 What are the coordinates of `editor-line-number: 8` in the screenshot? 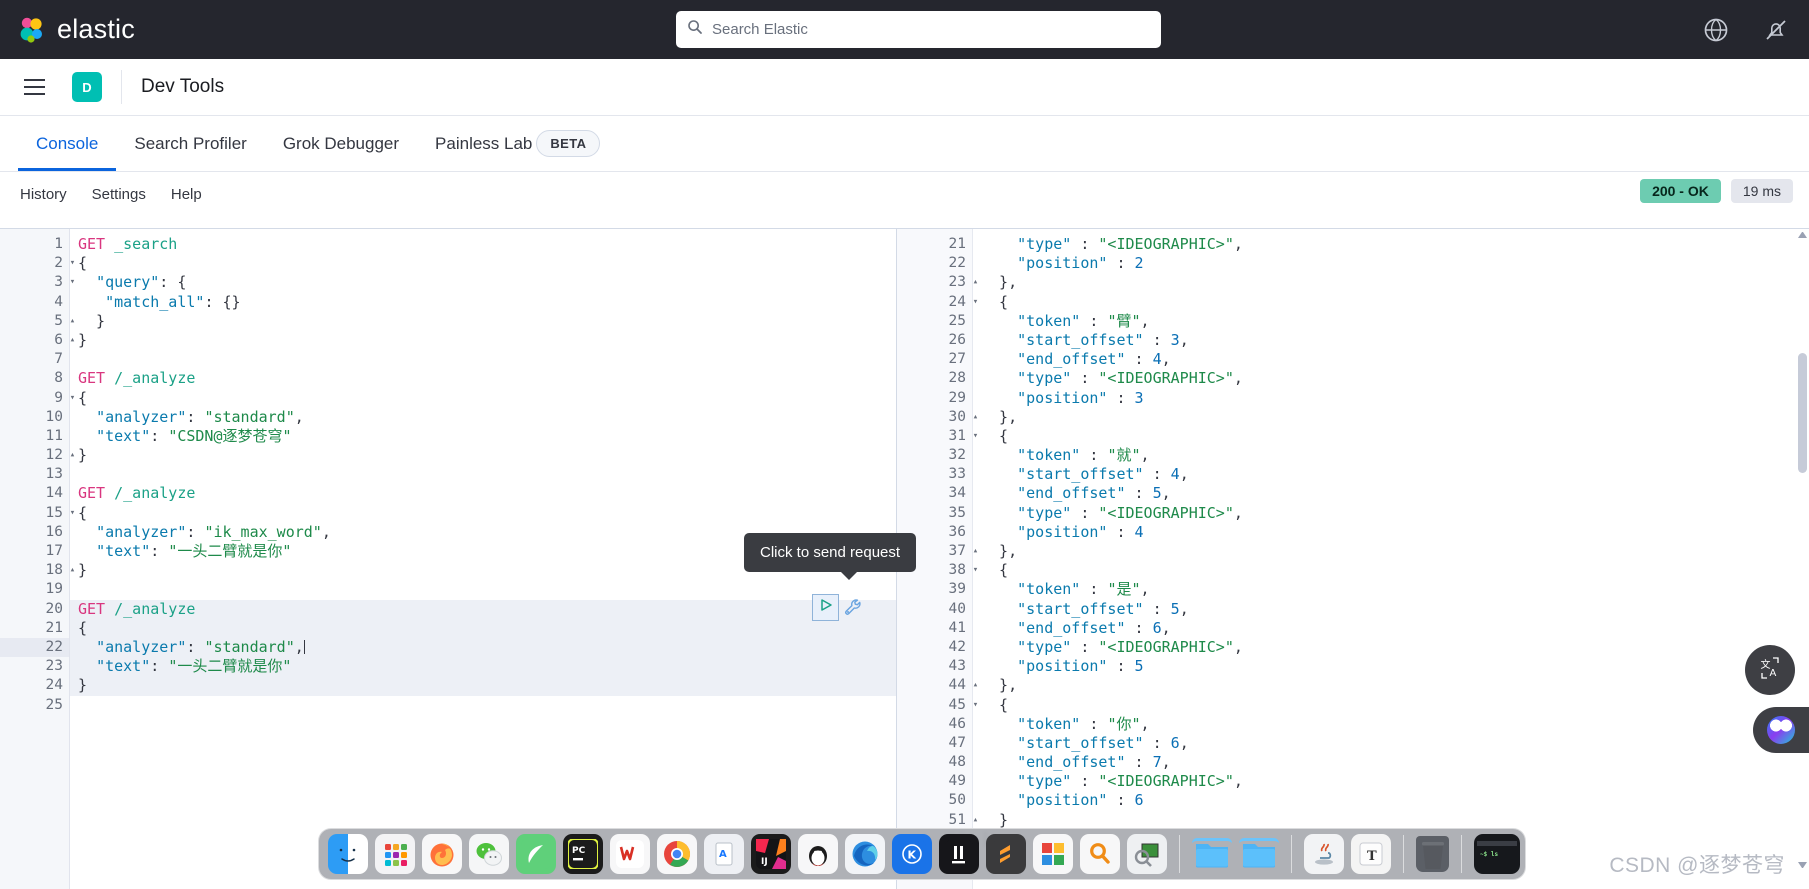 It's located at (34, 378).